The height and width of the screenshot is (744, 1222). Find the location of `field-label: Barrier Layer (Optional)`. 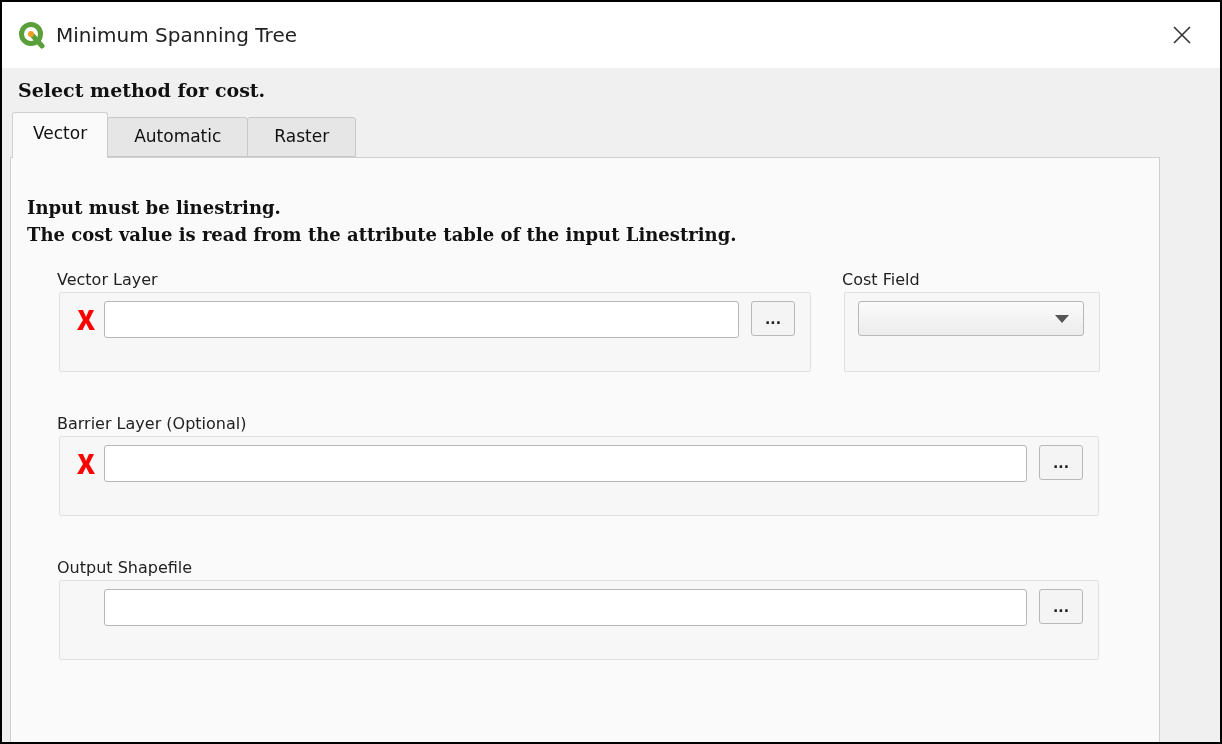

field-label: Barrier Layer (Optional) is located at coordinates (152, 424).